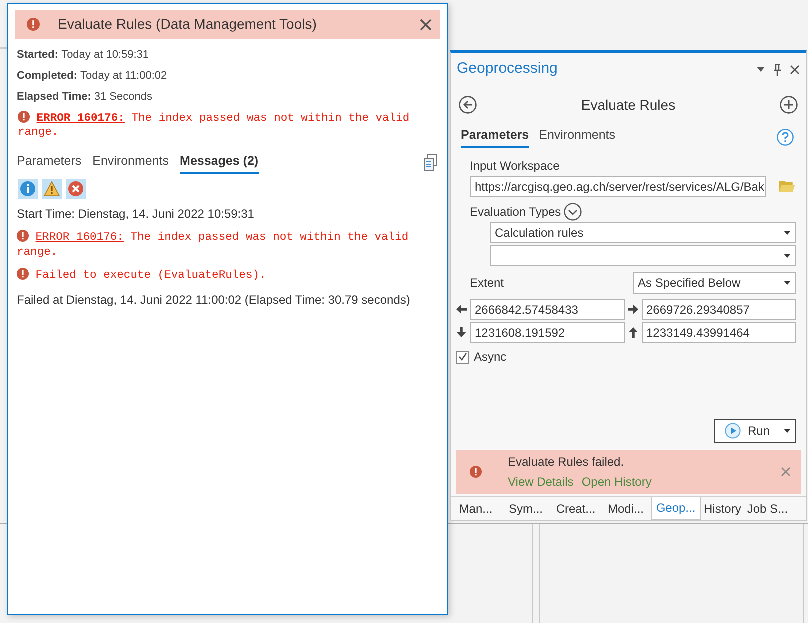 The image size is (808, 623). I want to click on popup-title: Evaluate Rules (Data Management Tools), so click(187, 24).